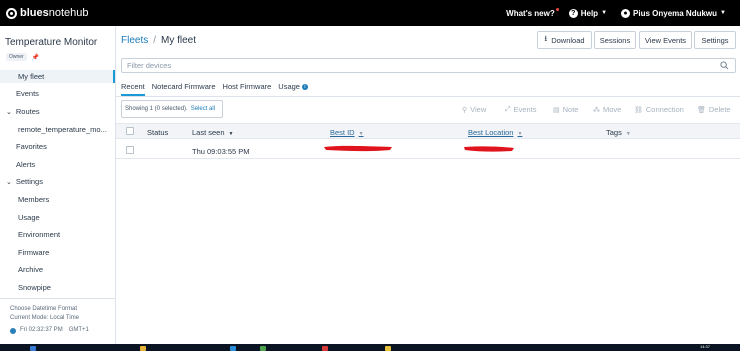 The height and width of the screenshot is (351, 740). Describe the element at coordinates (130, 150) in the screenshot. I see `row-checkbox` at that location.